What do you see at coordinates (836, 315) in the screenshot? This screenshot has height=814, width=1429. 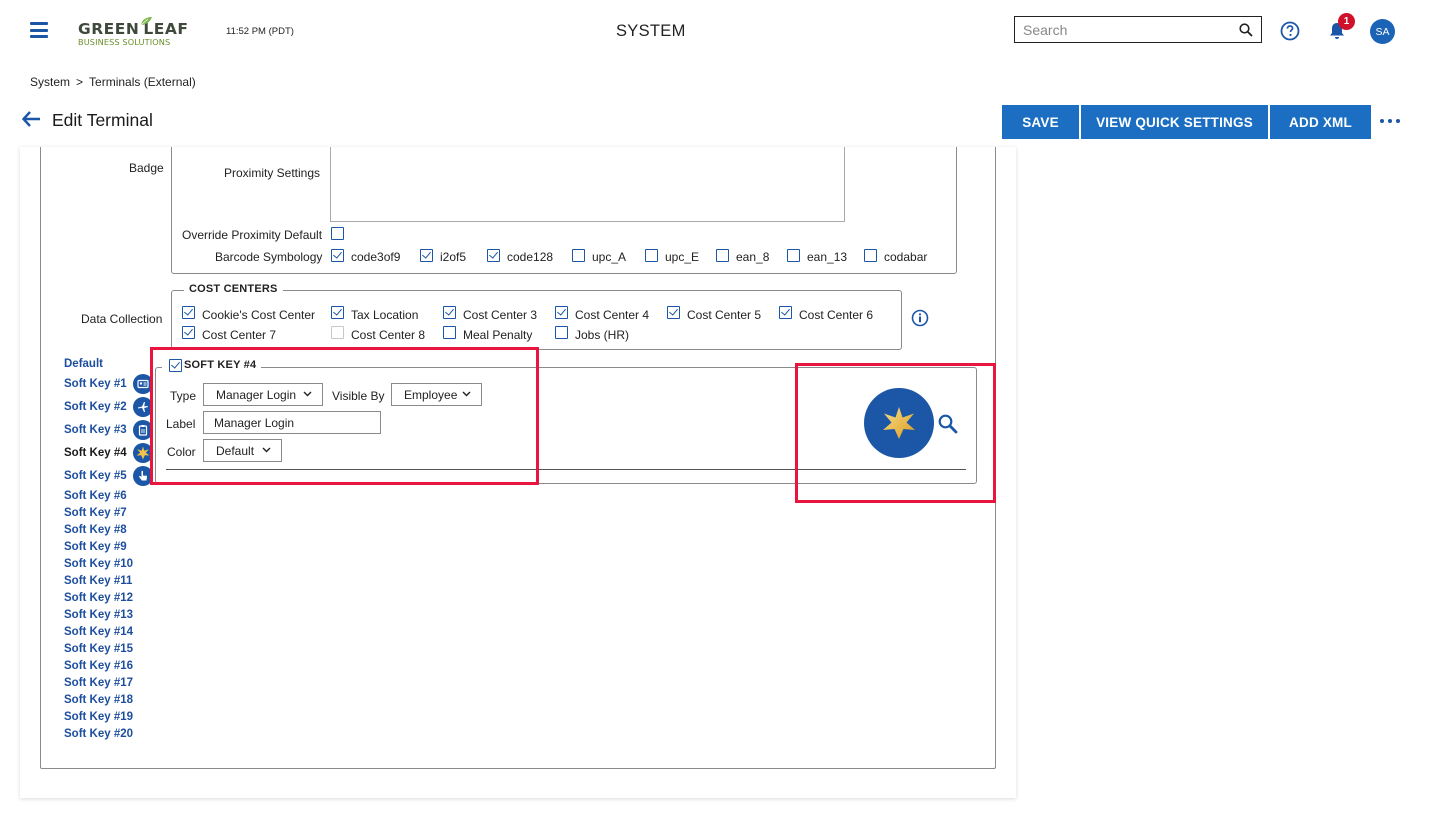 I see `cost-center-label: Cost Center 6` at bounding box center [836, 315].